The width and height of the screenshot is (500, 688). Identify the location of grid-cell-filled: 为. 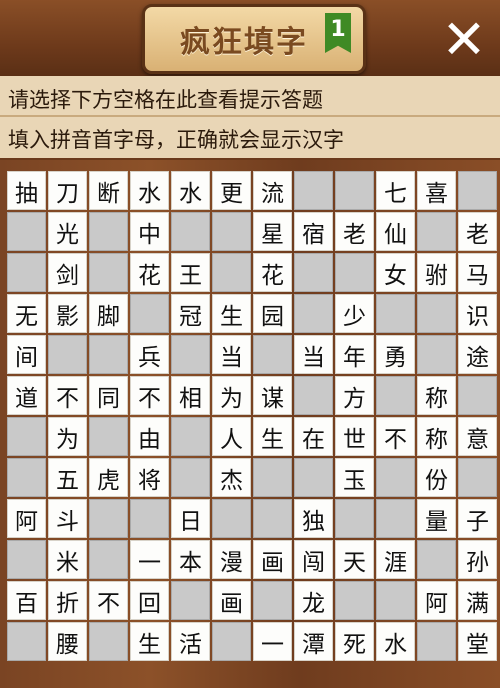
(67, 436).